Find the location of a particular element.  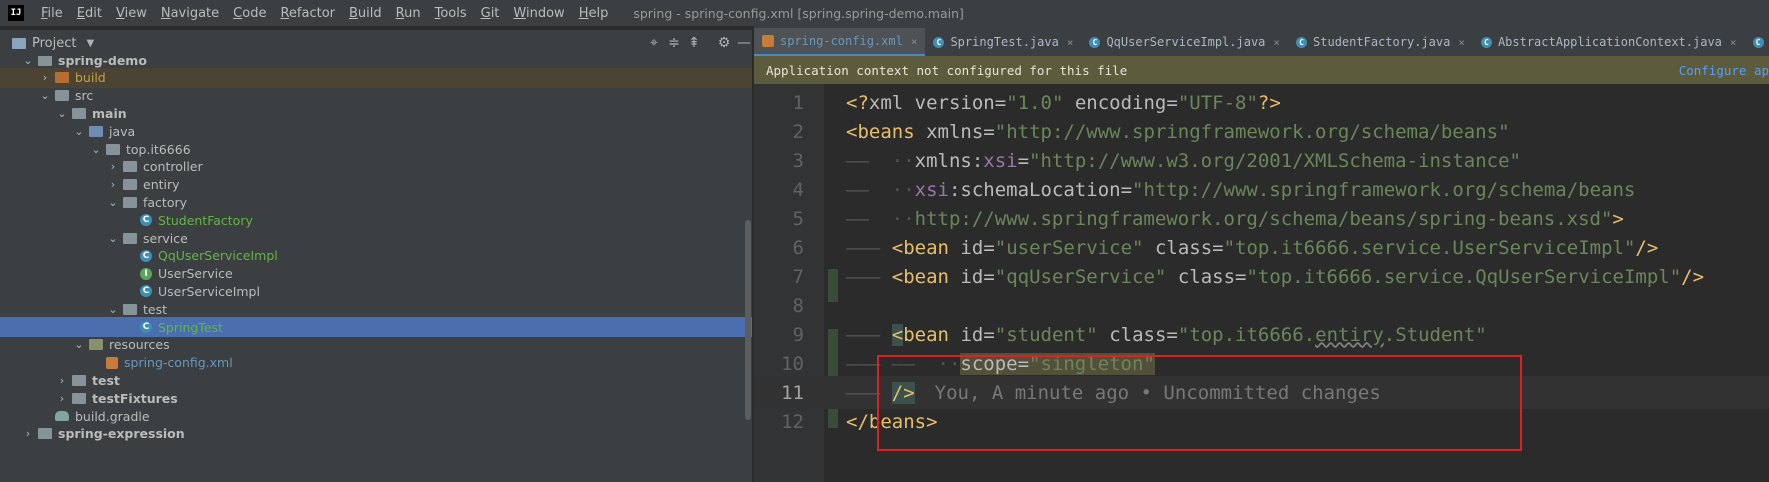

attr-name: id is located at coordinates (972, 247).